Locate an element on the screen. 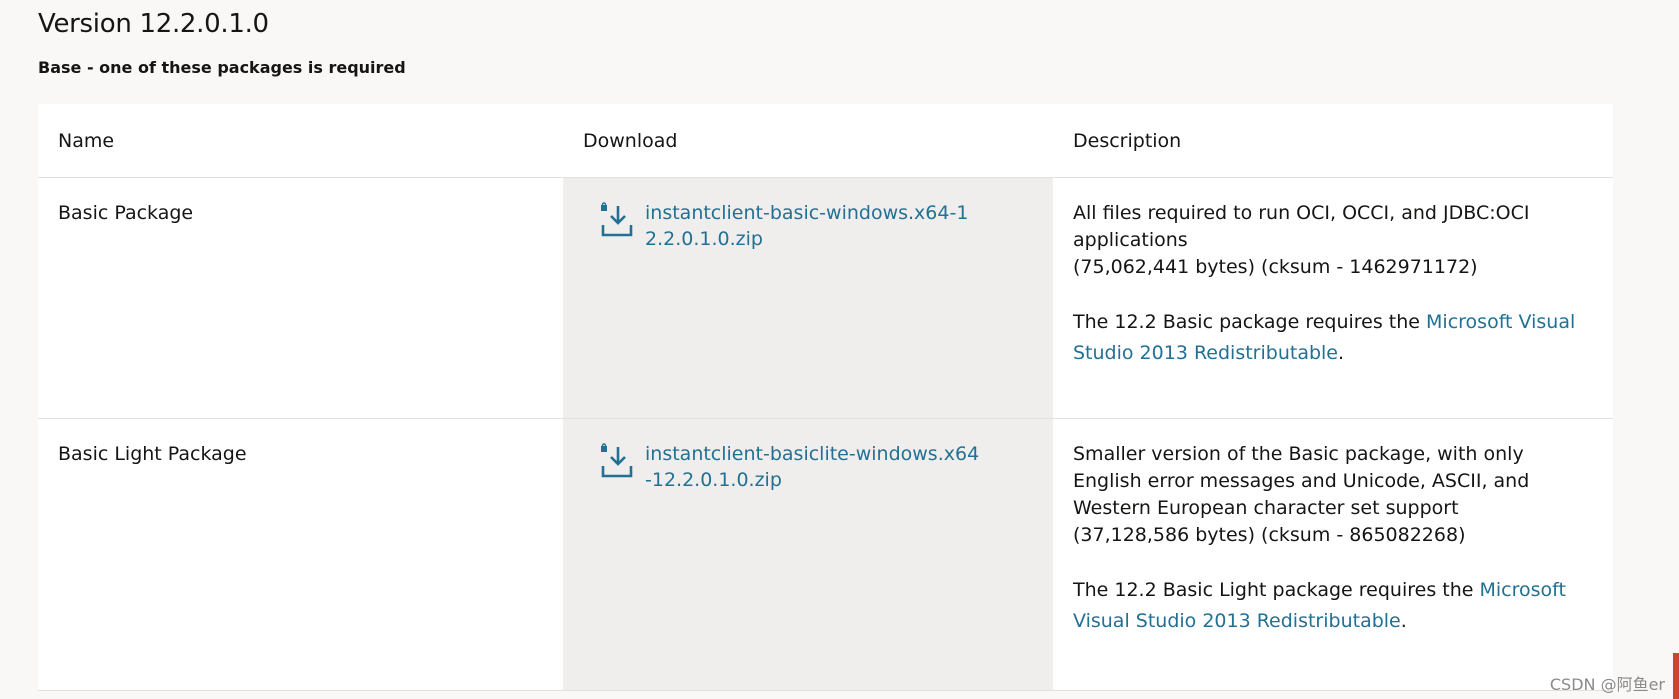 Image resolution: width=1679 pixels, height=699 pixels. column-header-download: Download is located at coordinates (808, 141).